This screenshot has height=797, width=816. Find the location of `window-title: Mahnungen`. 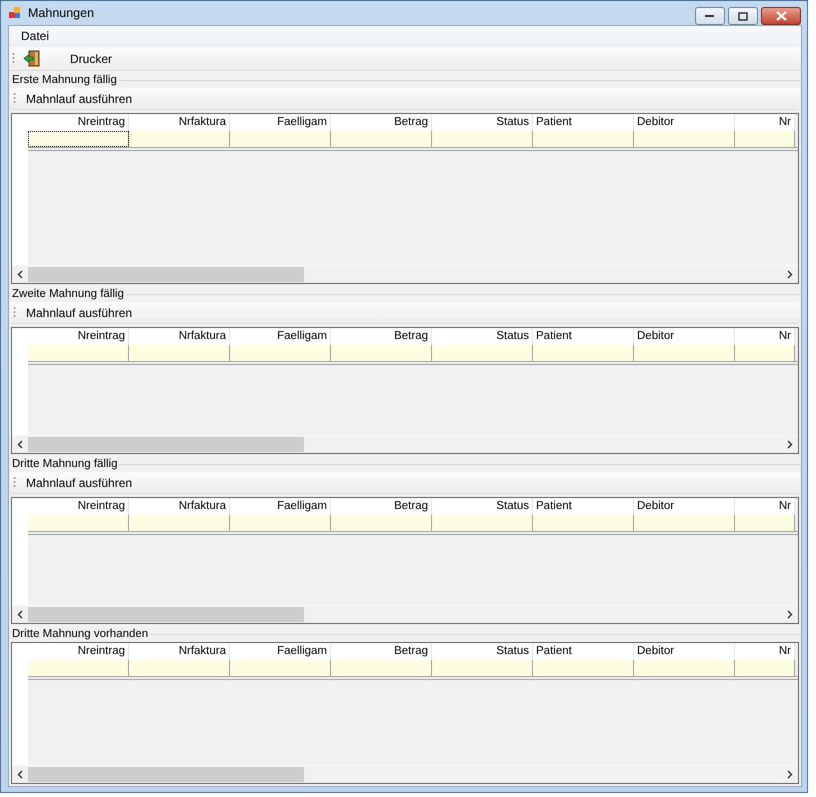

window-title: Mahnungen is located at coordinates (62, 13).